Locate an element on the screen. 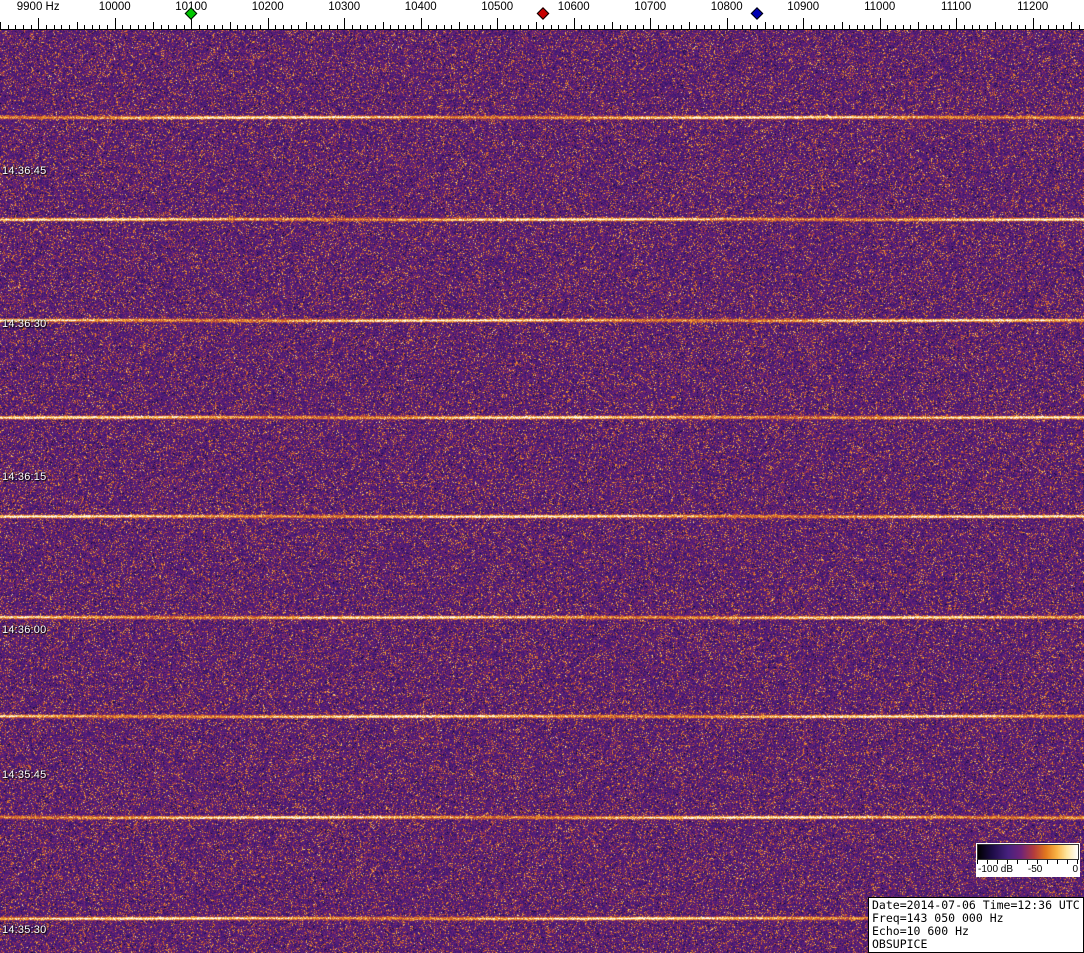 This screenshot has height=953, width=1084. frequency-marker-red is located at coordinates (543, 13).